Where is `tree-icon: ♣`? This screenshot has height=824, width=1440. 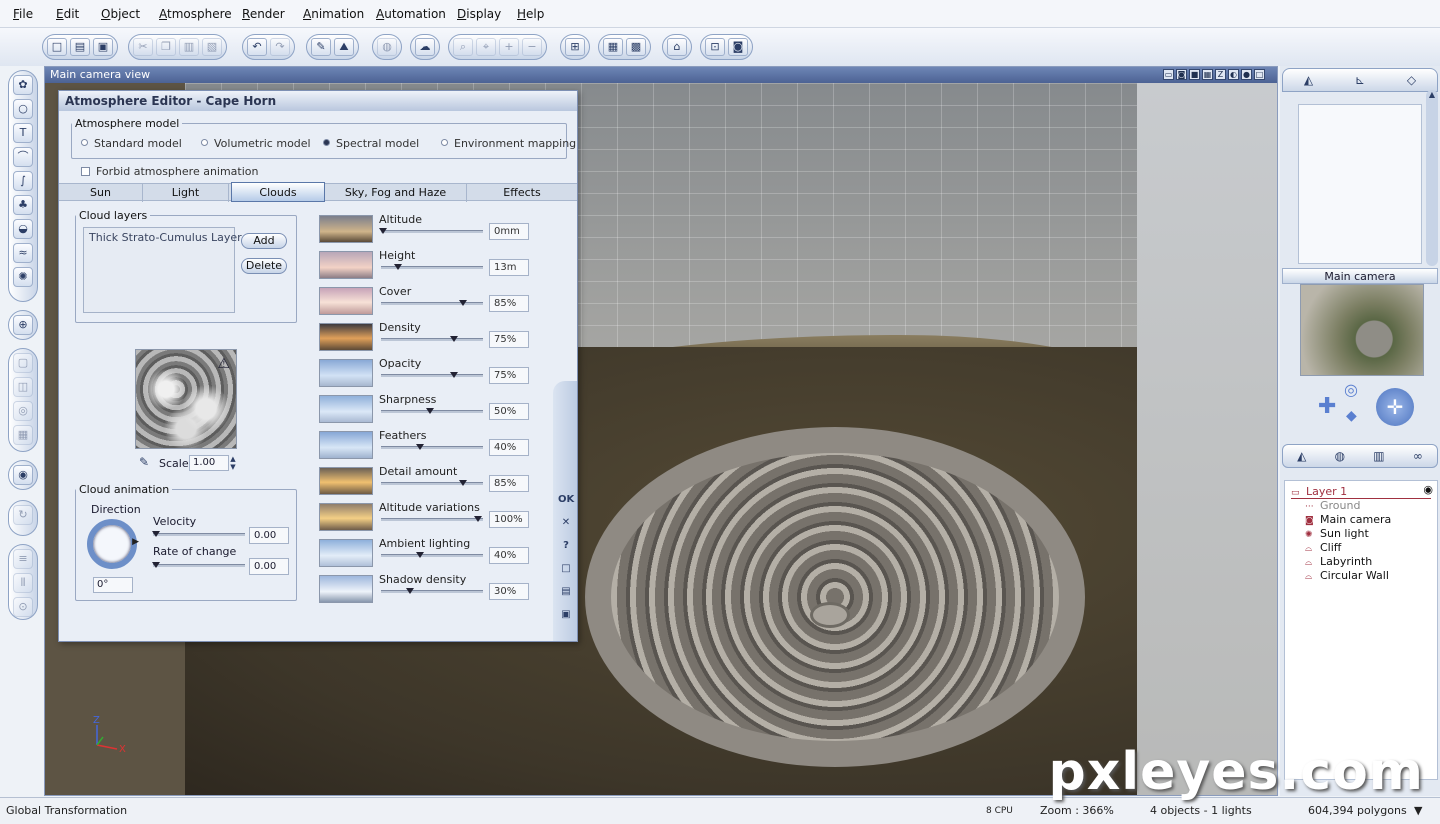 tree-icon: ♣ is located at coordinates (23, 205).